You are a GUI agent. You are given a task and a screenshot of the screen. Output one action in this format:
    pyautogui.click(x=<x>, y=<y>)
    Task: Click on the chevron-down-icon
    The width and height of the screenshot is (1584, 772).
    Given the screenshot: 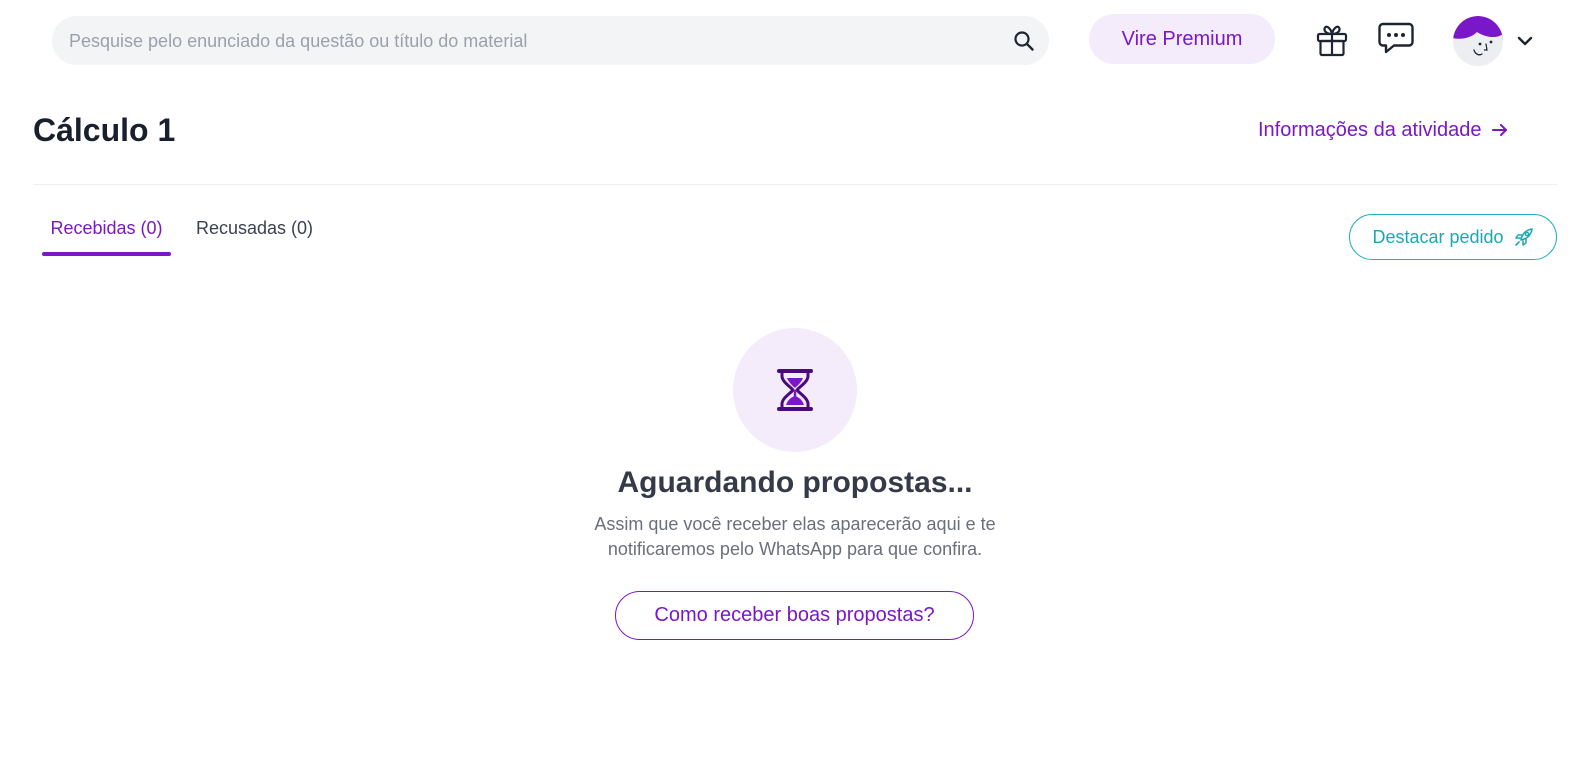 What is the action you would take?
    pyautogui.click(x=1525, y=41)
    